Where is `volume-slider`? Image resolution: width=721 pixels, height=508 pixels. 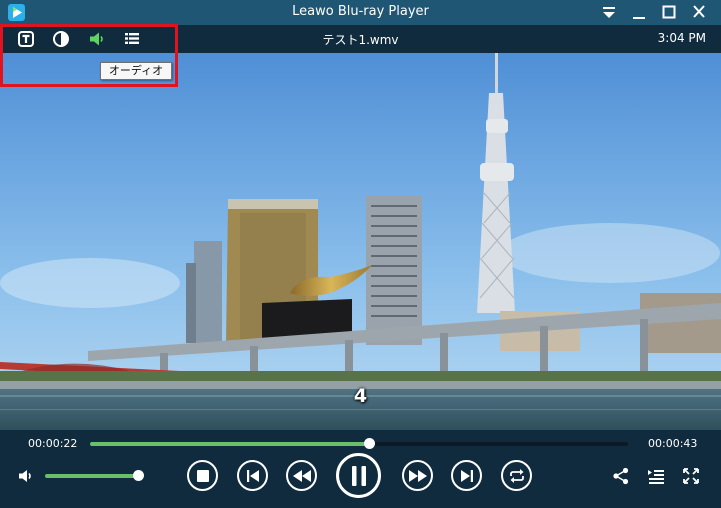 volume-slider is located at coordinates (94, 475).